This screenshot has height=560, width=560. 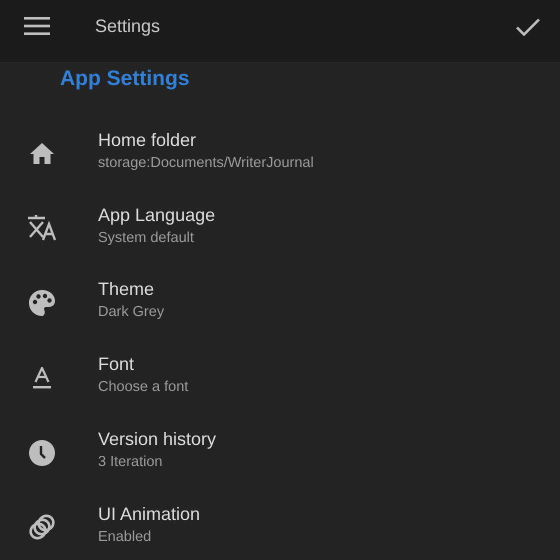 What do you see at coordinates (125, 536) in the screenshot?
I see `setting-summary: Enabled` at bounding box center [125, 536].